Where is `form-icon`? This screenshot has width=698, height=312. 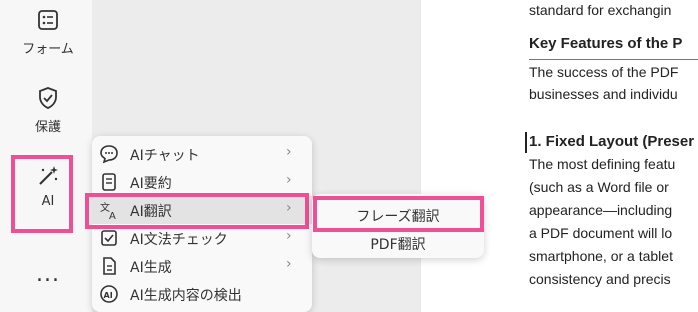 form-icon is located at coordinates (48, 20).